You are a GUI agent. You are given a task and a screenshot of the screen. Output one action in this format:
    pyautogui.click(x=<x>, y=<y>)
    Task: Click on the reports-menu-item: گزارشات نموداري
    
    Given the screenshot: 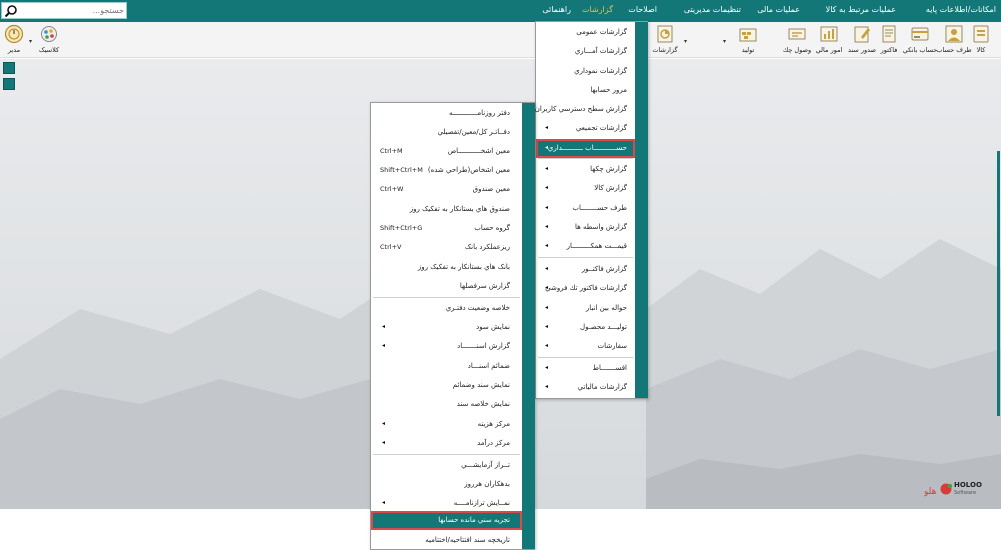 What is the action you would take?
    pyautogui.click(x=585, y=71)
    